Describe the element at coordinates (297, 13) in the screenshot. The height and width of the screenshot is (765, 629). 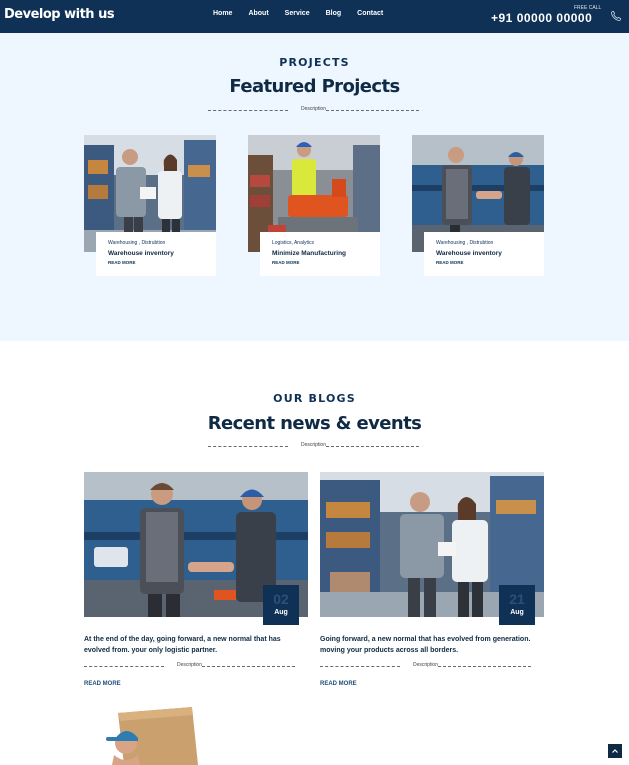
I see `nav-service: Service` at that location.